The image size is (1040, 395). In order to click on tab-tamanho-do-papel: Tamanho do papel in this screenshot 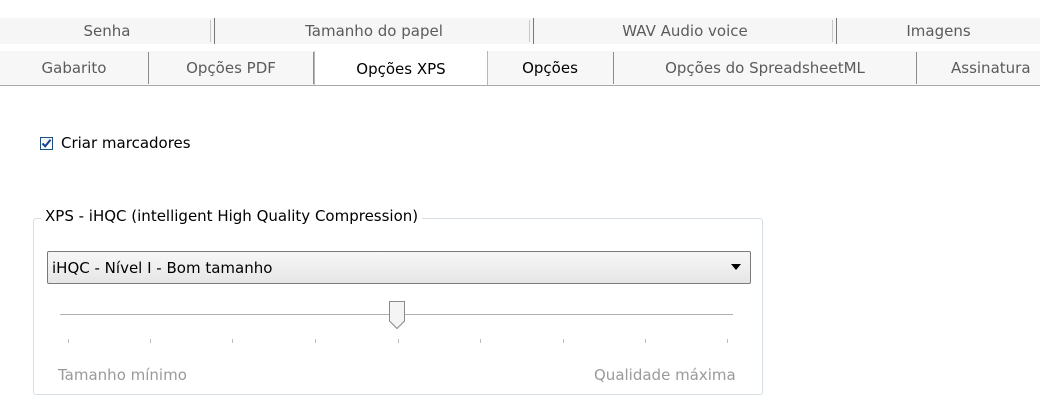, I will do `click(374, 31)`.